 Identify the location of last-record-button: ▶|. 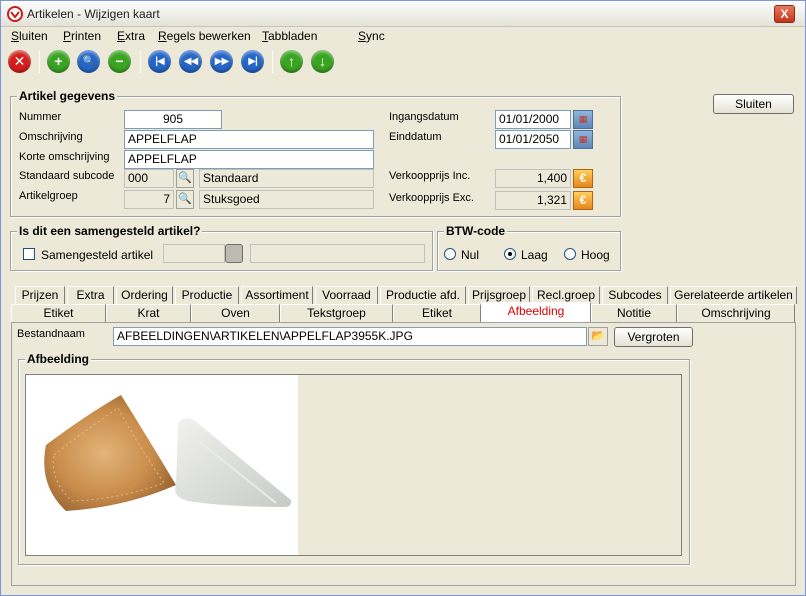
(252, 61).